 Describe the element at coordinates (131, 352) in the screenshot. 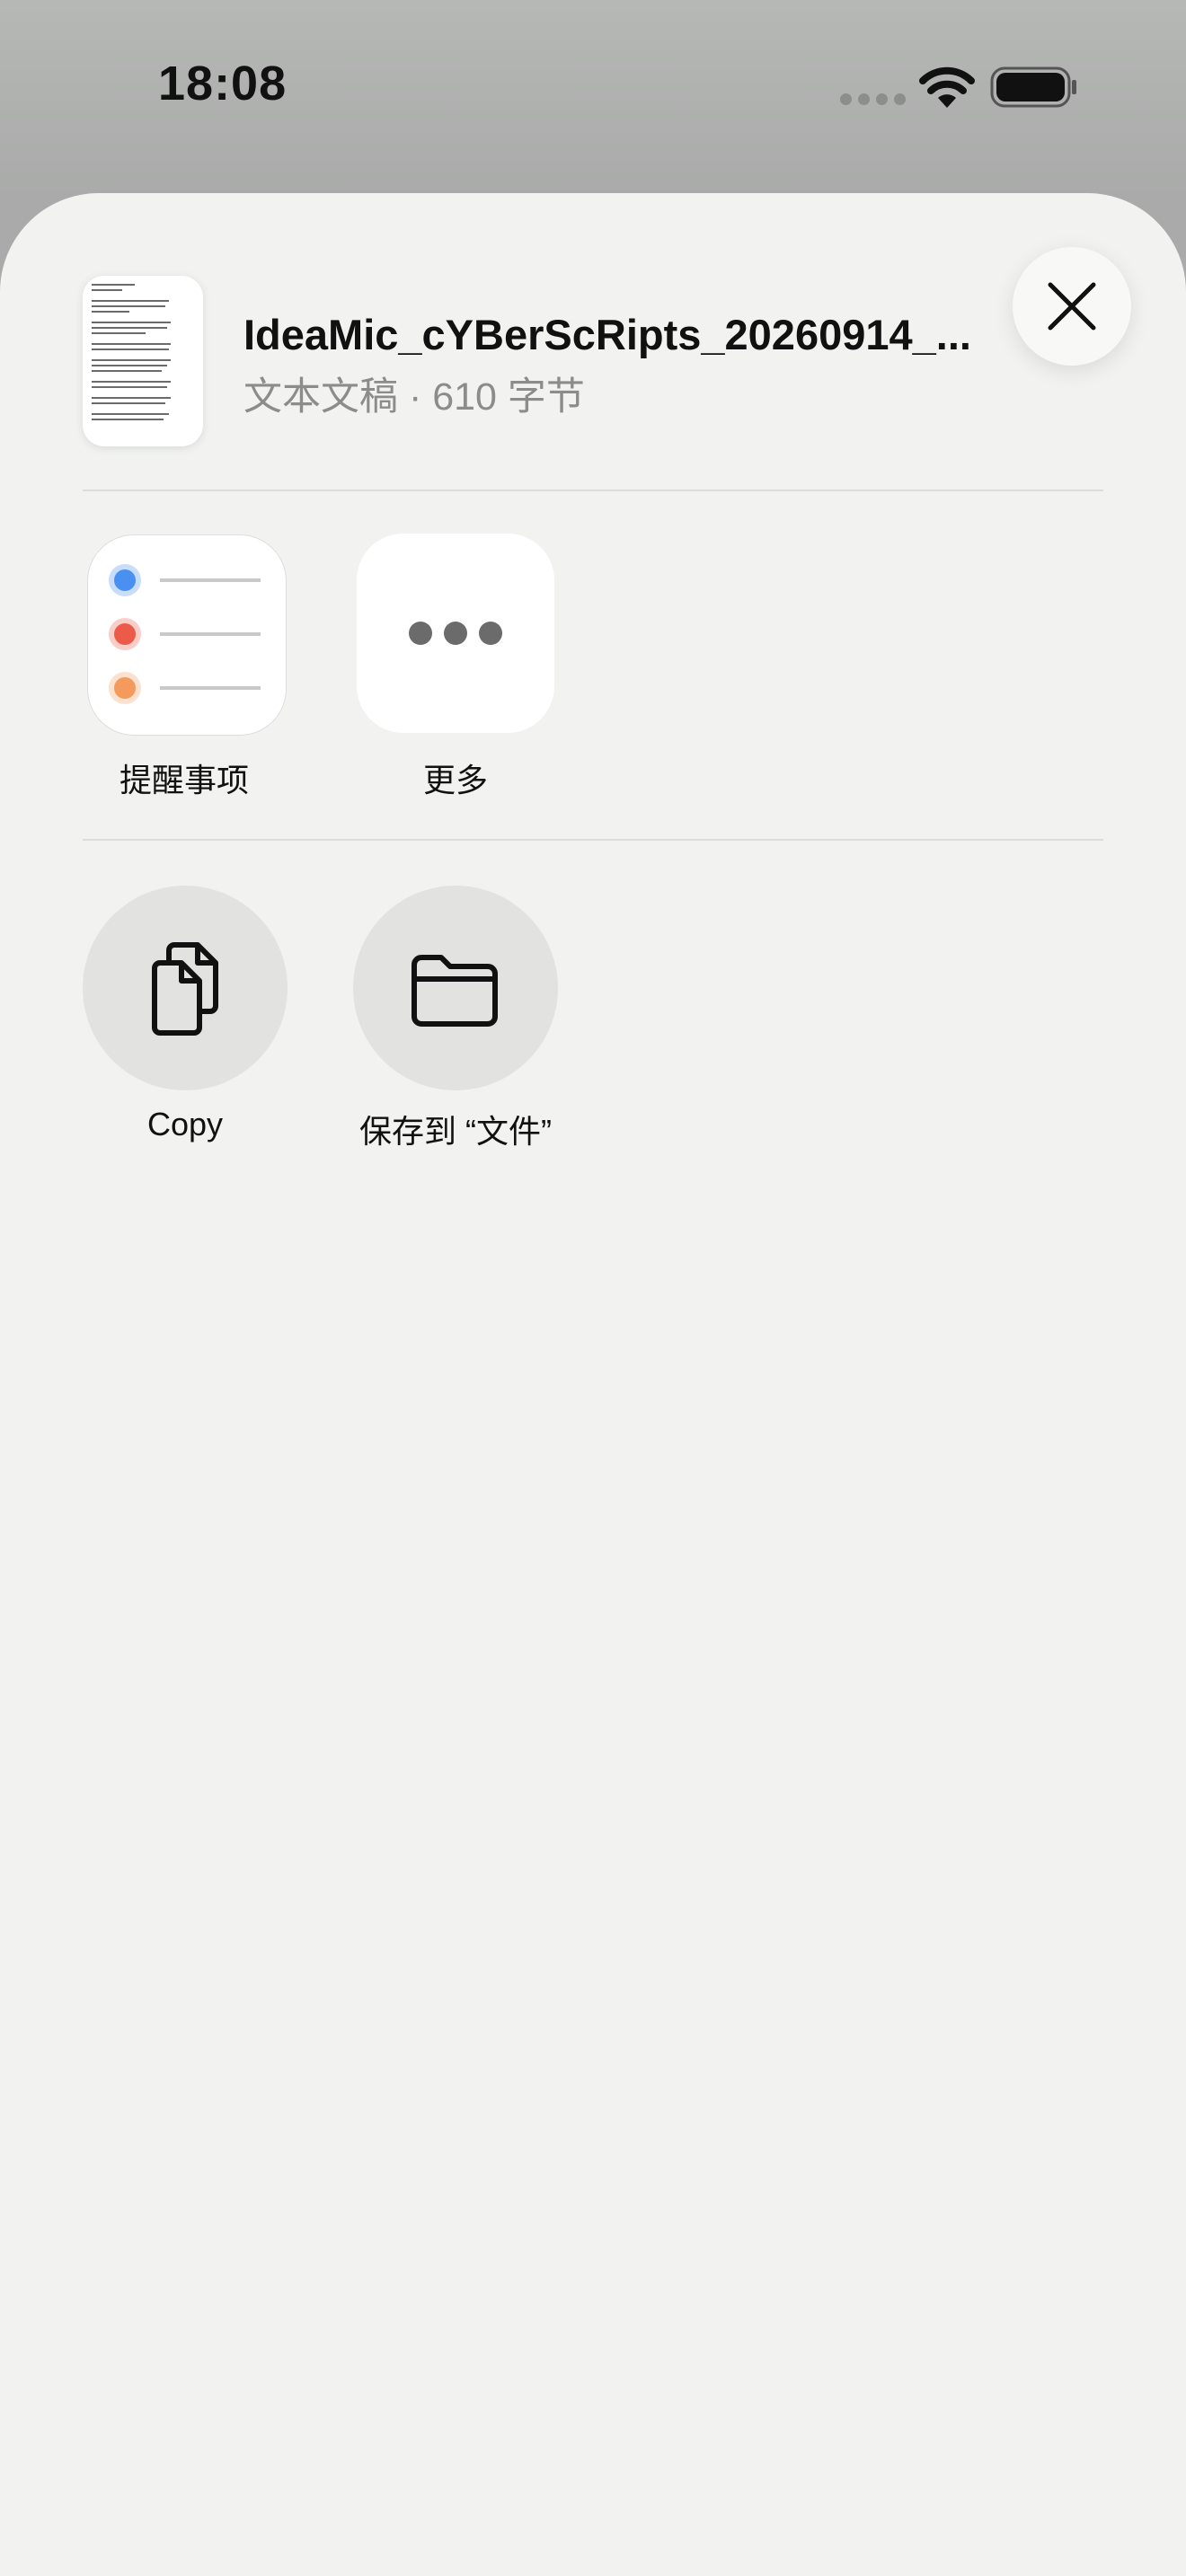

I see `document-preview-lines` at that location.